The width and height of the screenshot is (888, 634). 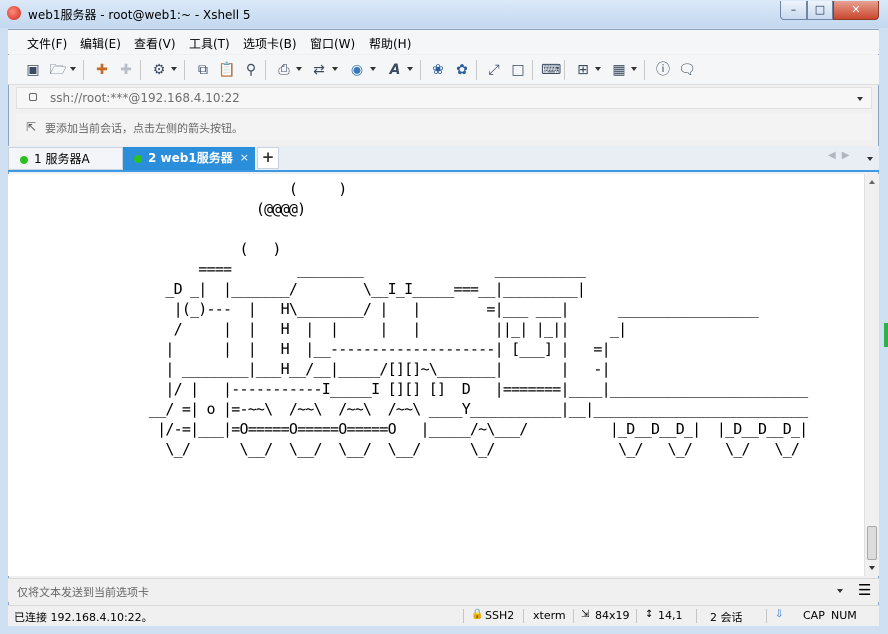 I want to click on send-text-placeholder: 仅将文本发送到当前选项卡, so click(x=83, y=592).